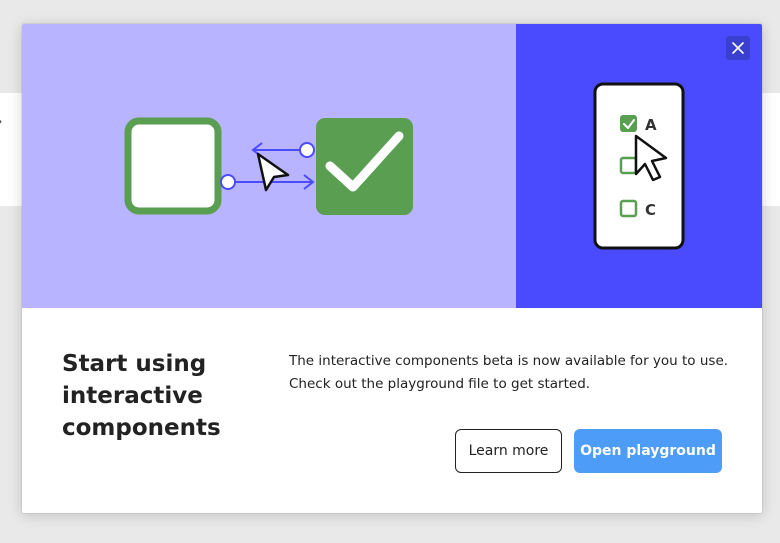  What do you see at coordinates (508, 451) in the screenshot?
I see `learn-more-button: Learn more` at bounding box center [508, 451].